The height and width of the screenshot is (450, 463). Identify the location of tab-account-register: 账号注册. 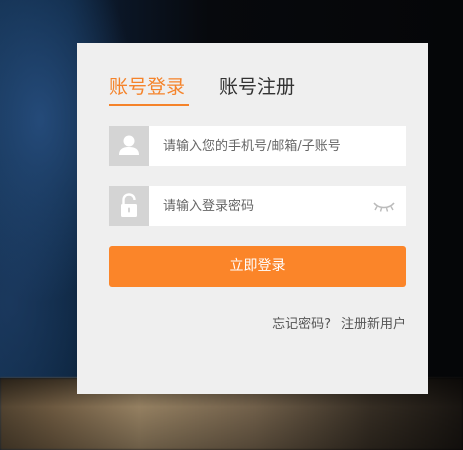
(257, 87).